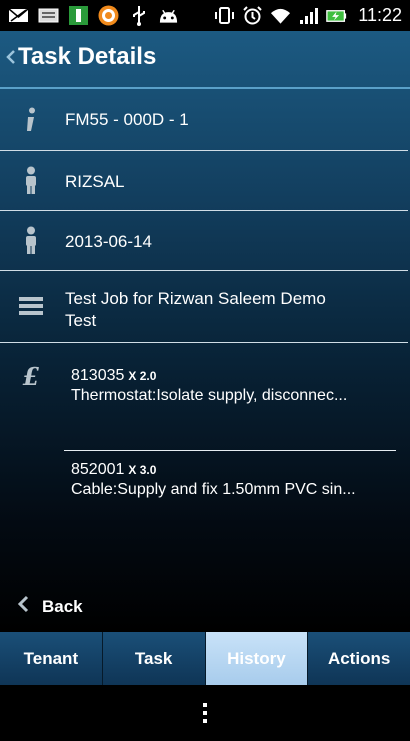  I want to click on tab-tenant: Tenant, so click(51, 658).